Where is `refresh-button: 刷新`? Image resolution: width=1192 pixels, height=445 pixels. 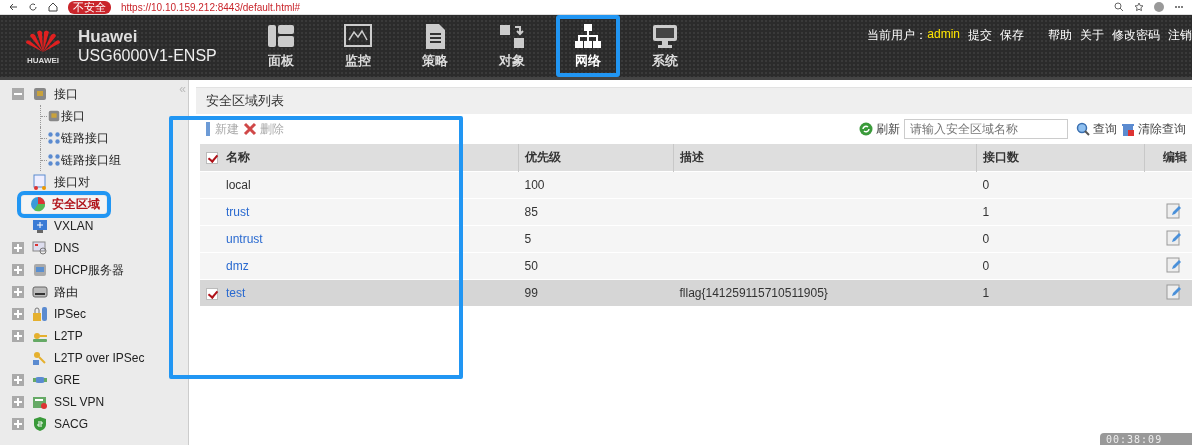
refresh-button: 刷新 is located at coordinates (879, 129).